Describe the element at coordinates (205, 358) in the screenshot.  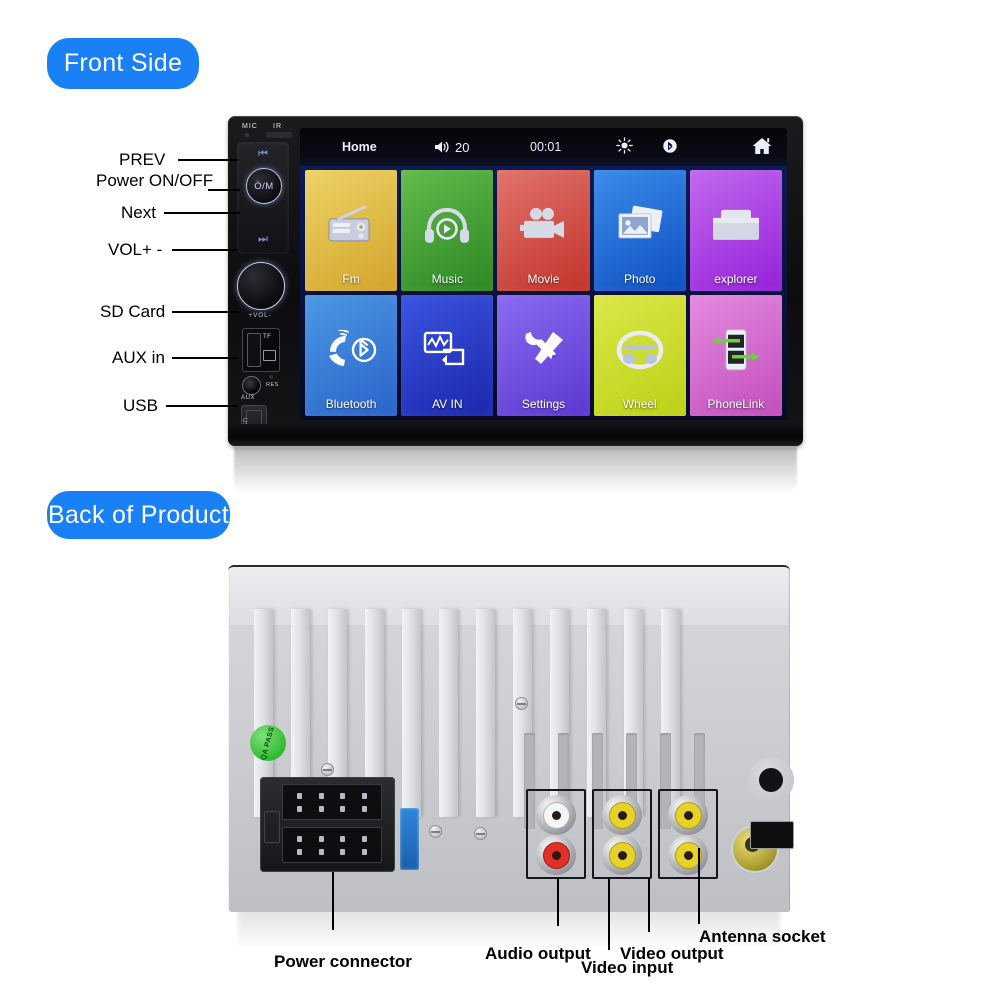
I see `leader-line-aux` at that location.